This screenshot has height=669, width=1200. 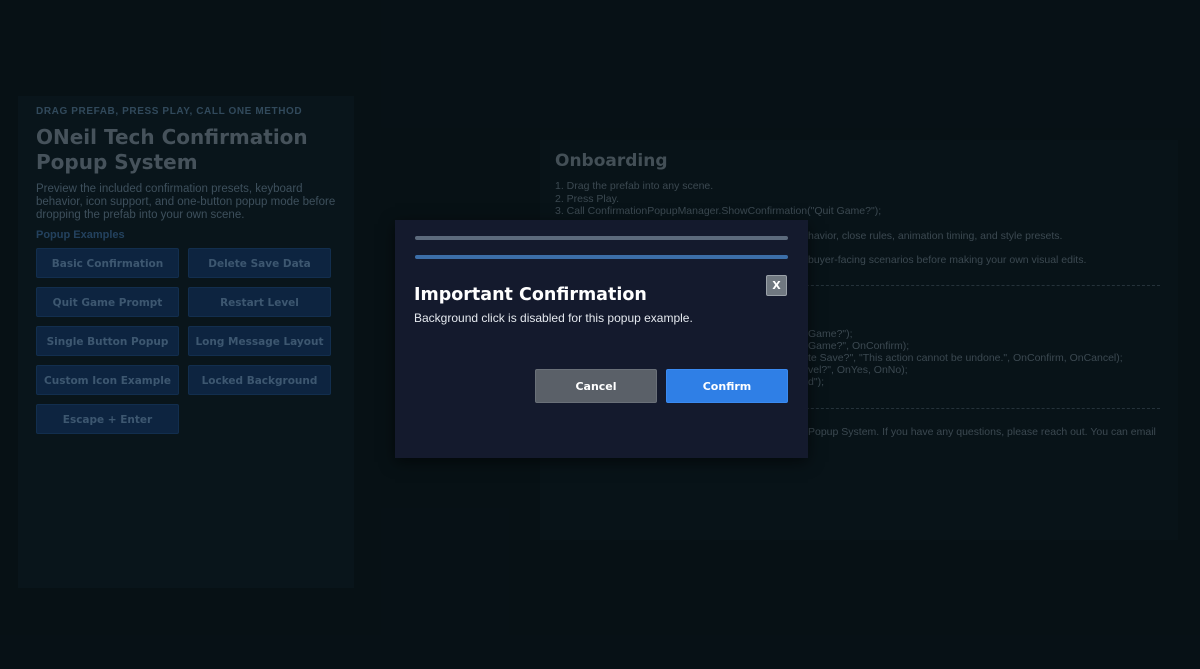 I want to click on close-icon: X, so click(x=776, y=285).